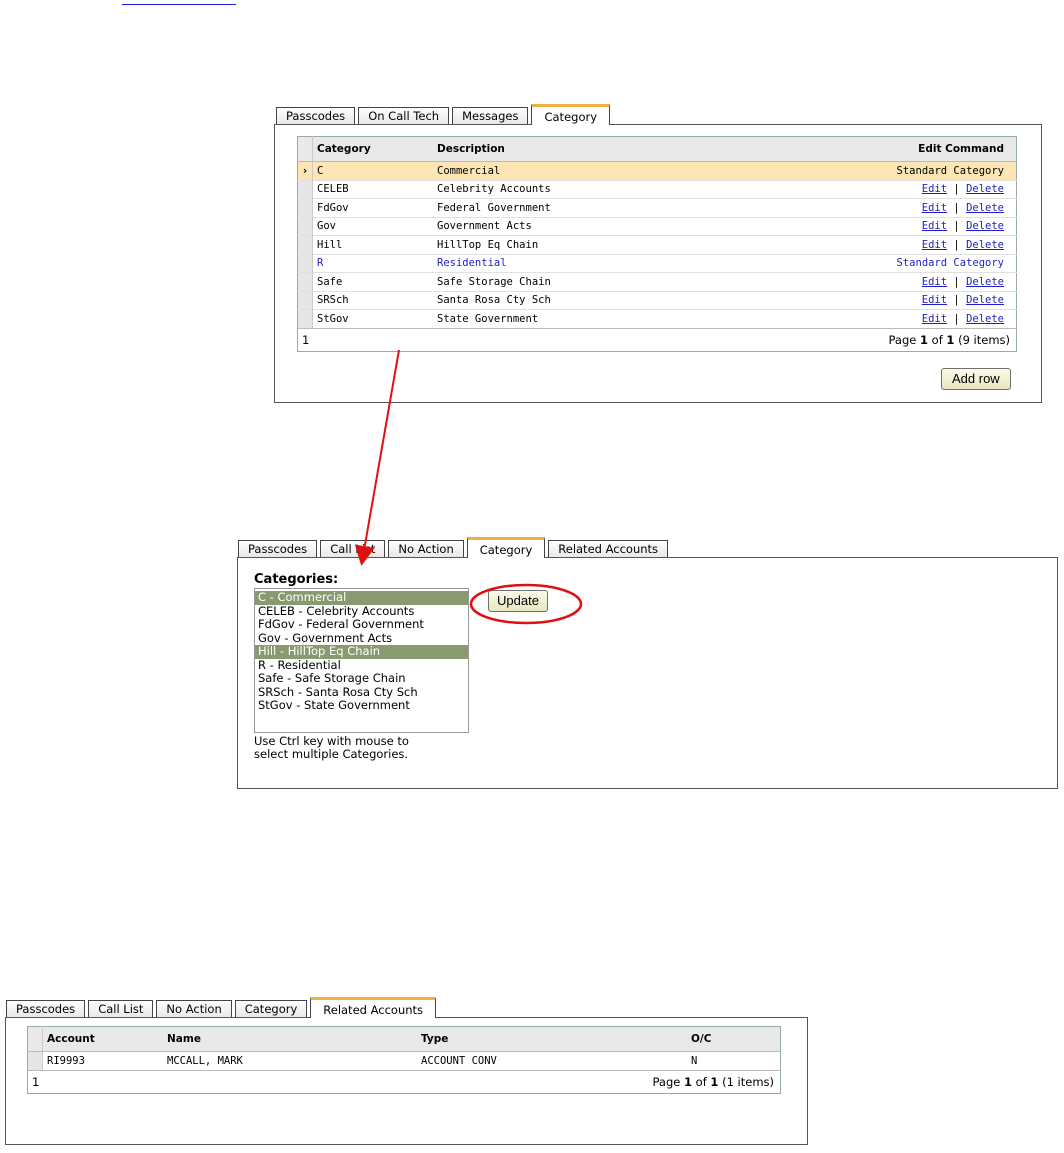  I want to click on annotation-highlight-ellipse, so click(526, 604).